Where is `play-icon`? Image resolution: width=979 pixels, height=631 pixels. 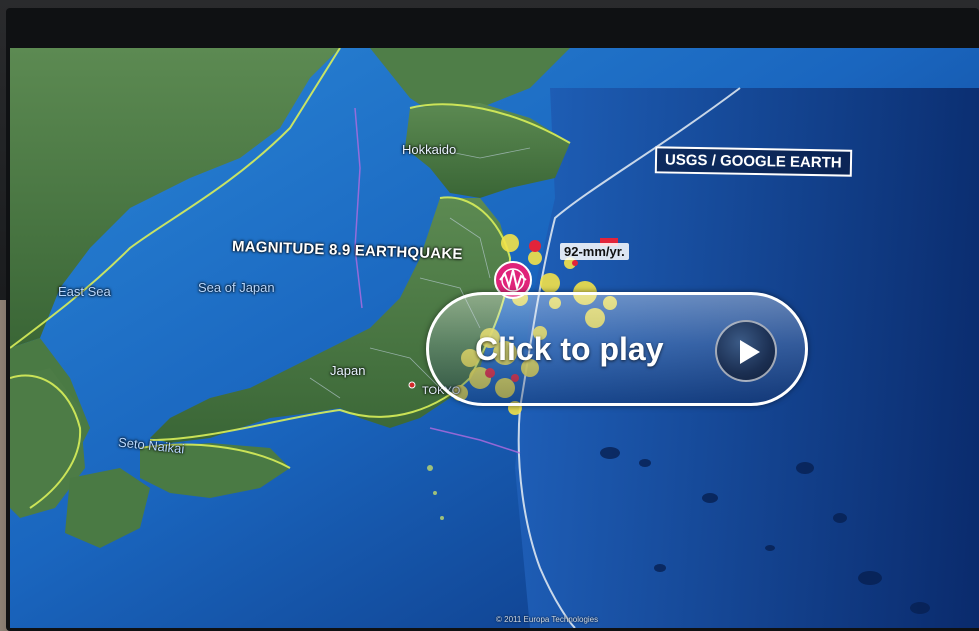
play-icon is located at coordinates (746, 351).